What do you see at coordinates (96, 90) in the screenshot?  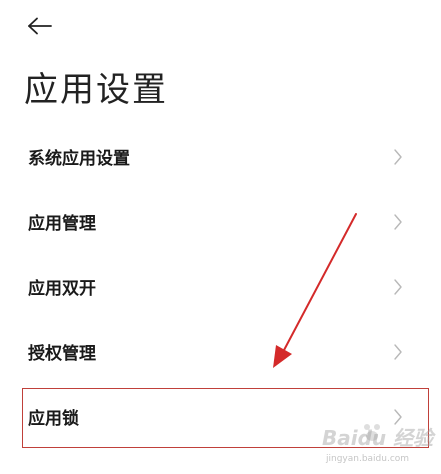 I see `page-title: 应用设置` at bounding box center [96, 90].